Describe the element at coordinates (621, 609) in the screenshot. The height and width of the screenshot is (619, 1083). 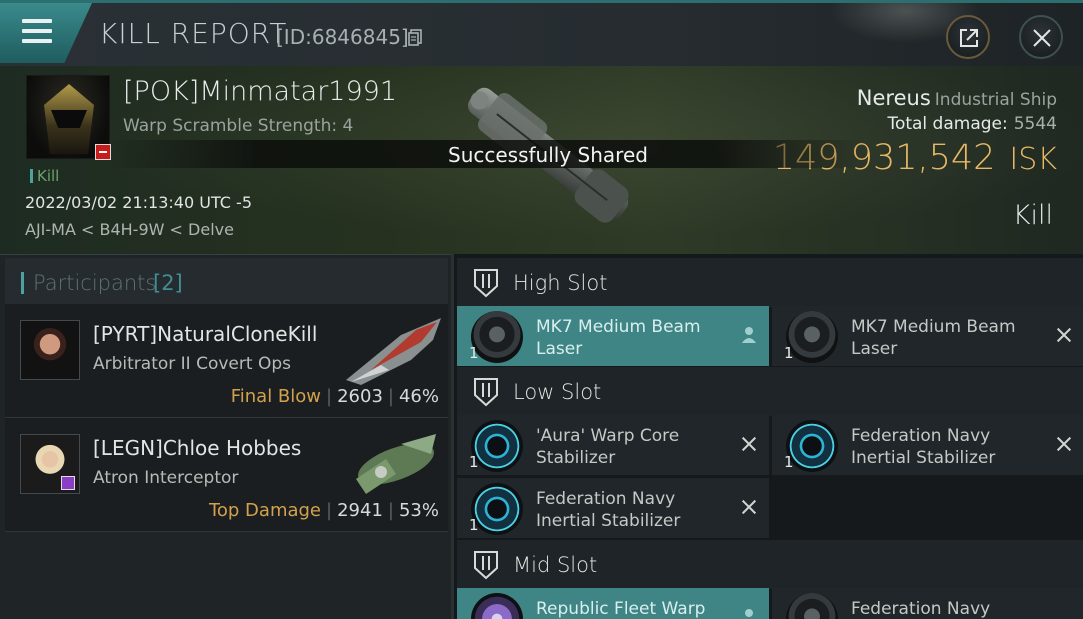
I see `module-name: Republic Fleet Warp` at that location.